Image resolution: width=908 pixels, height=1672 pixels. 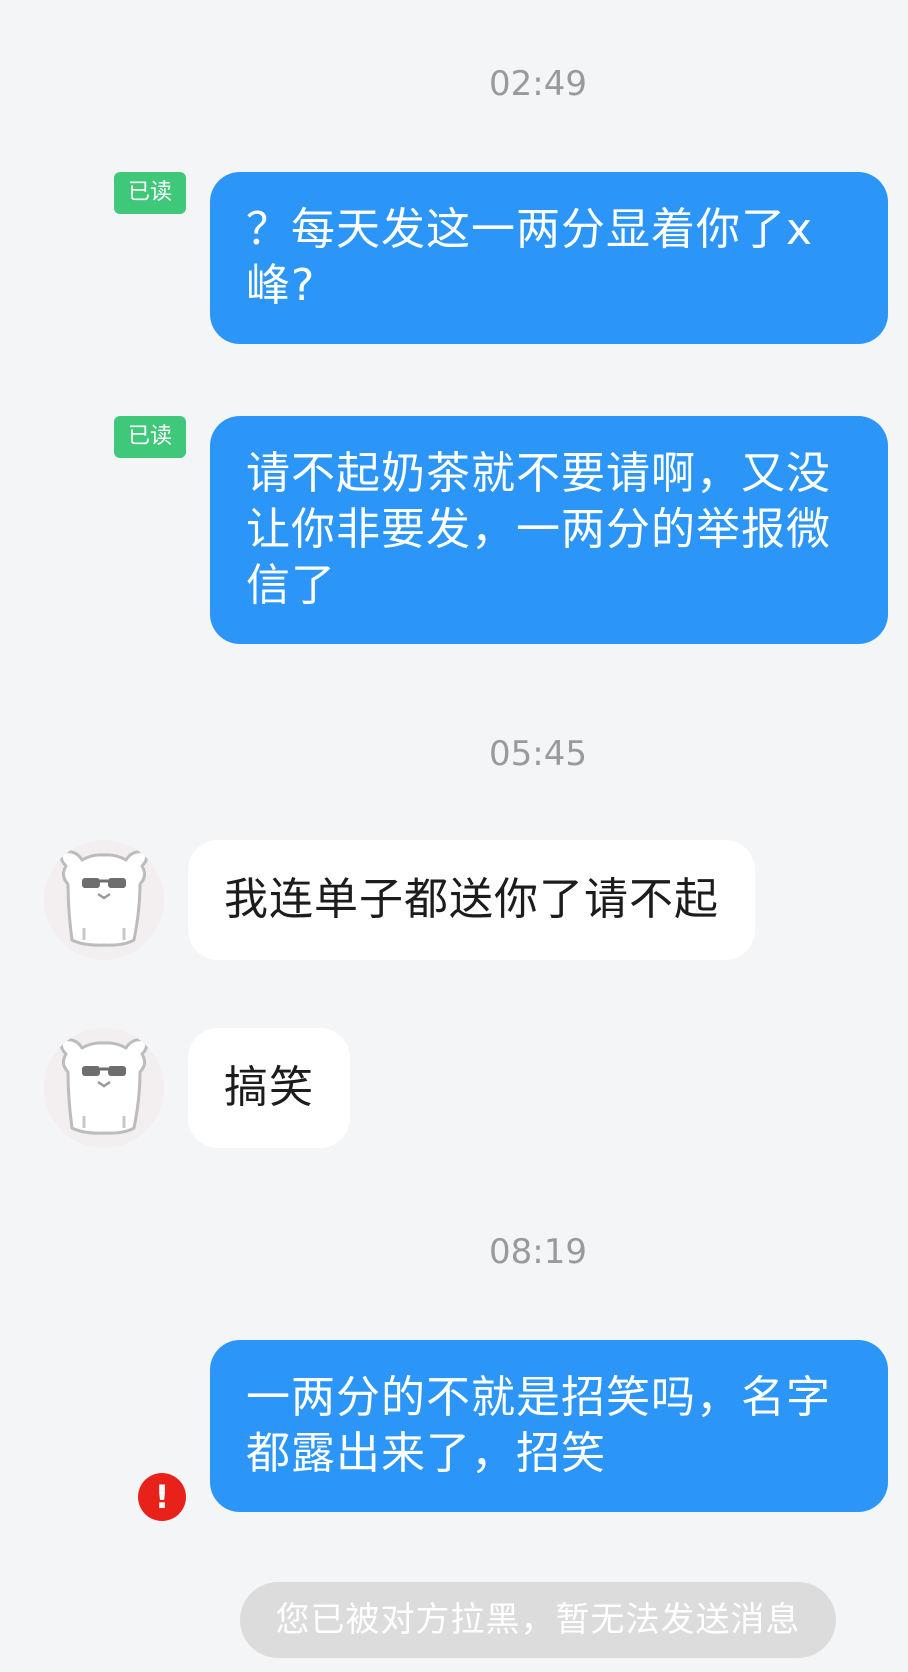 I want to click on outgoing-message-bubble: 一两分的不就是招笑吗，名字都露出来了，招笑, so click(x=549, y=1426).